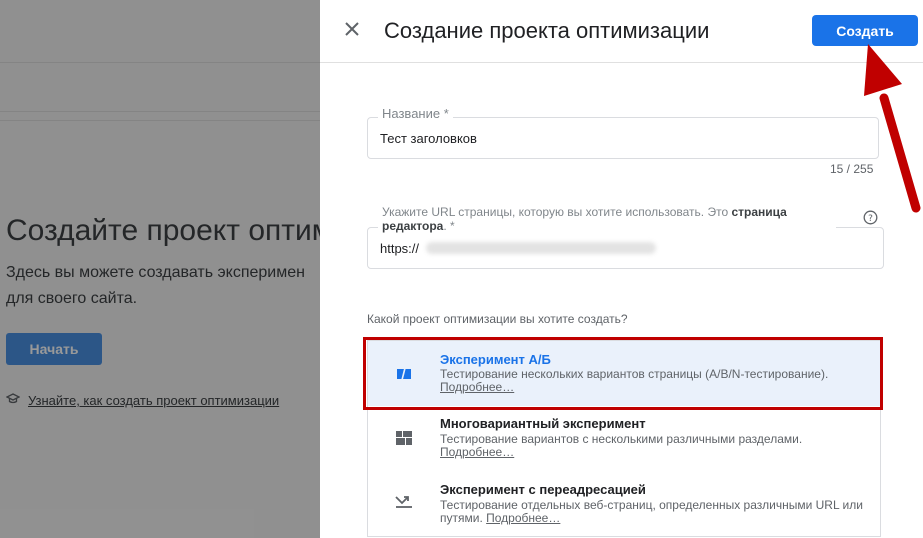 This screenshot has width=923, height=538. I want to click on name-field-value: Тест заголовков, so click(428, 138).